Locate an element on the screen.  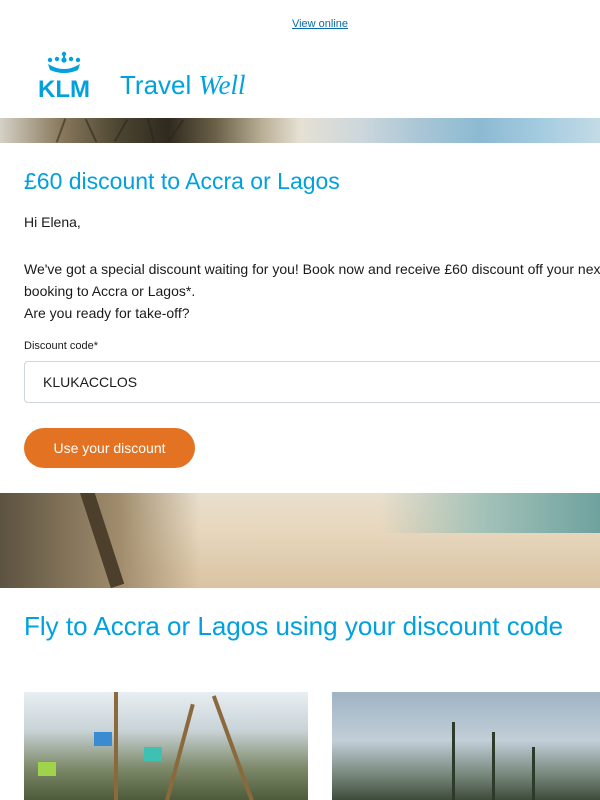
beach-image is located at coordinates (300, 540).